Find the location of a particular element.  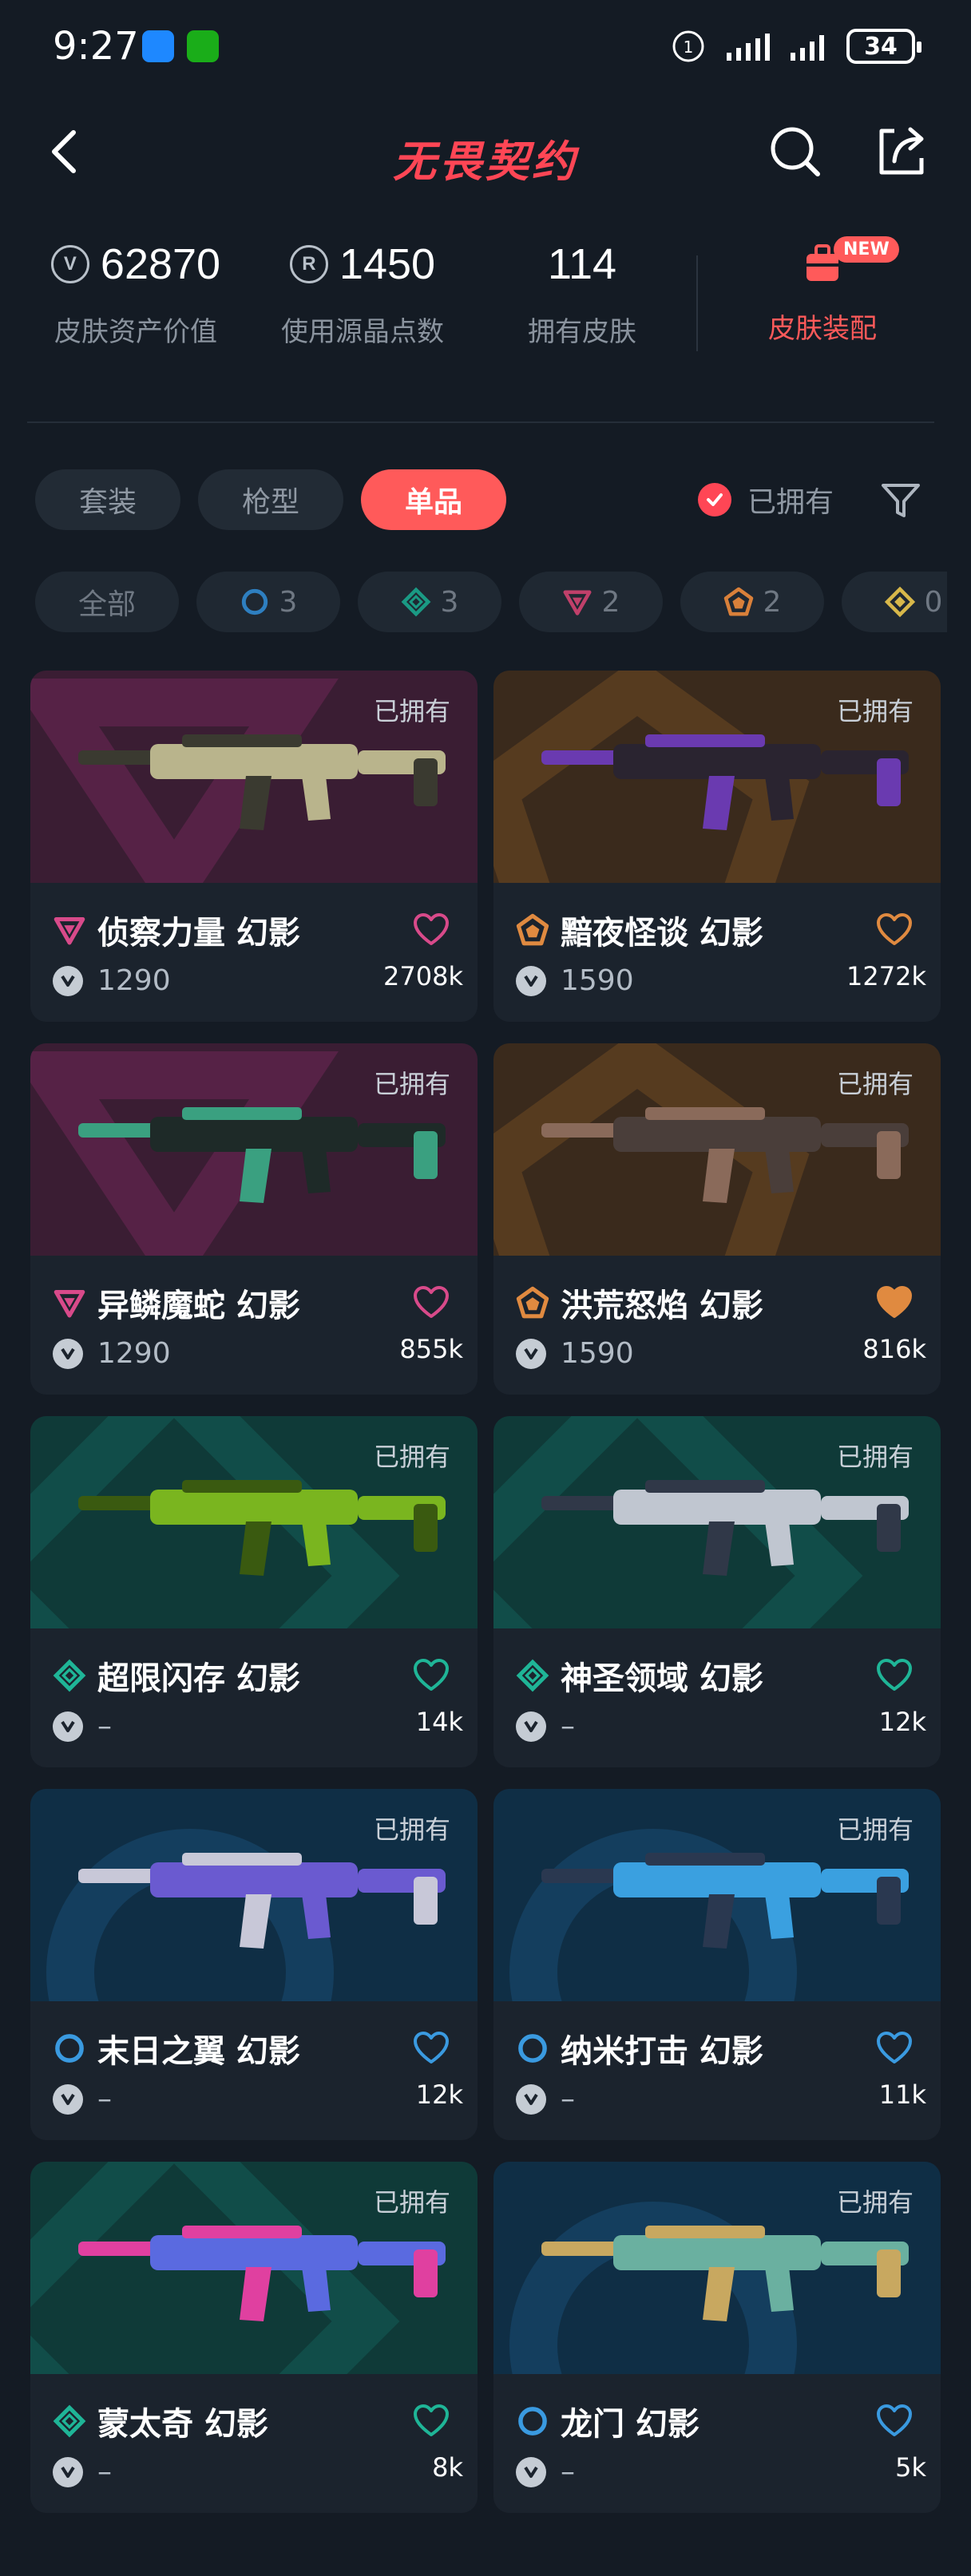

price-row: 1590 is located at coordinates (575, 980).